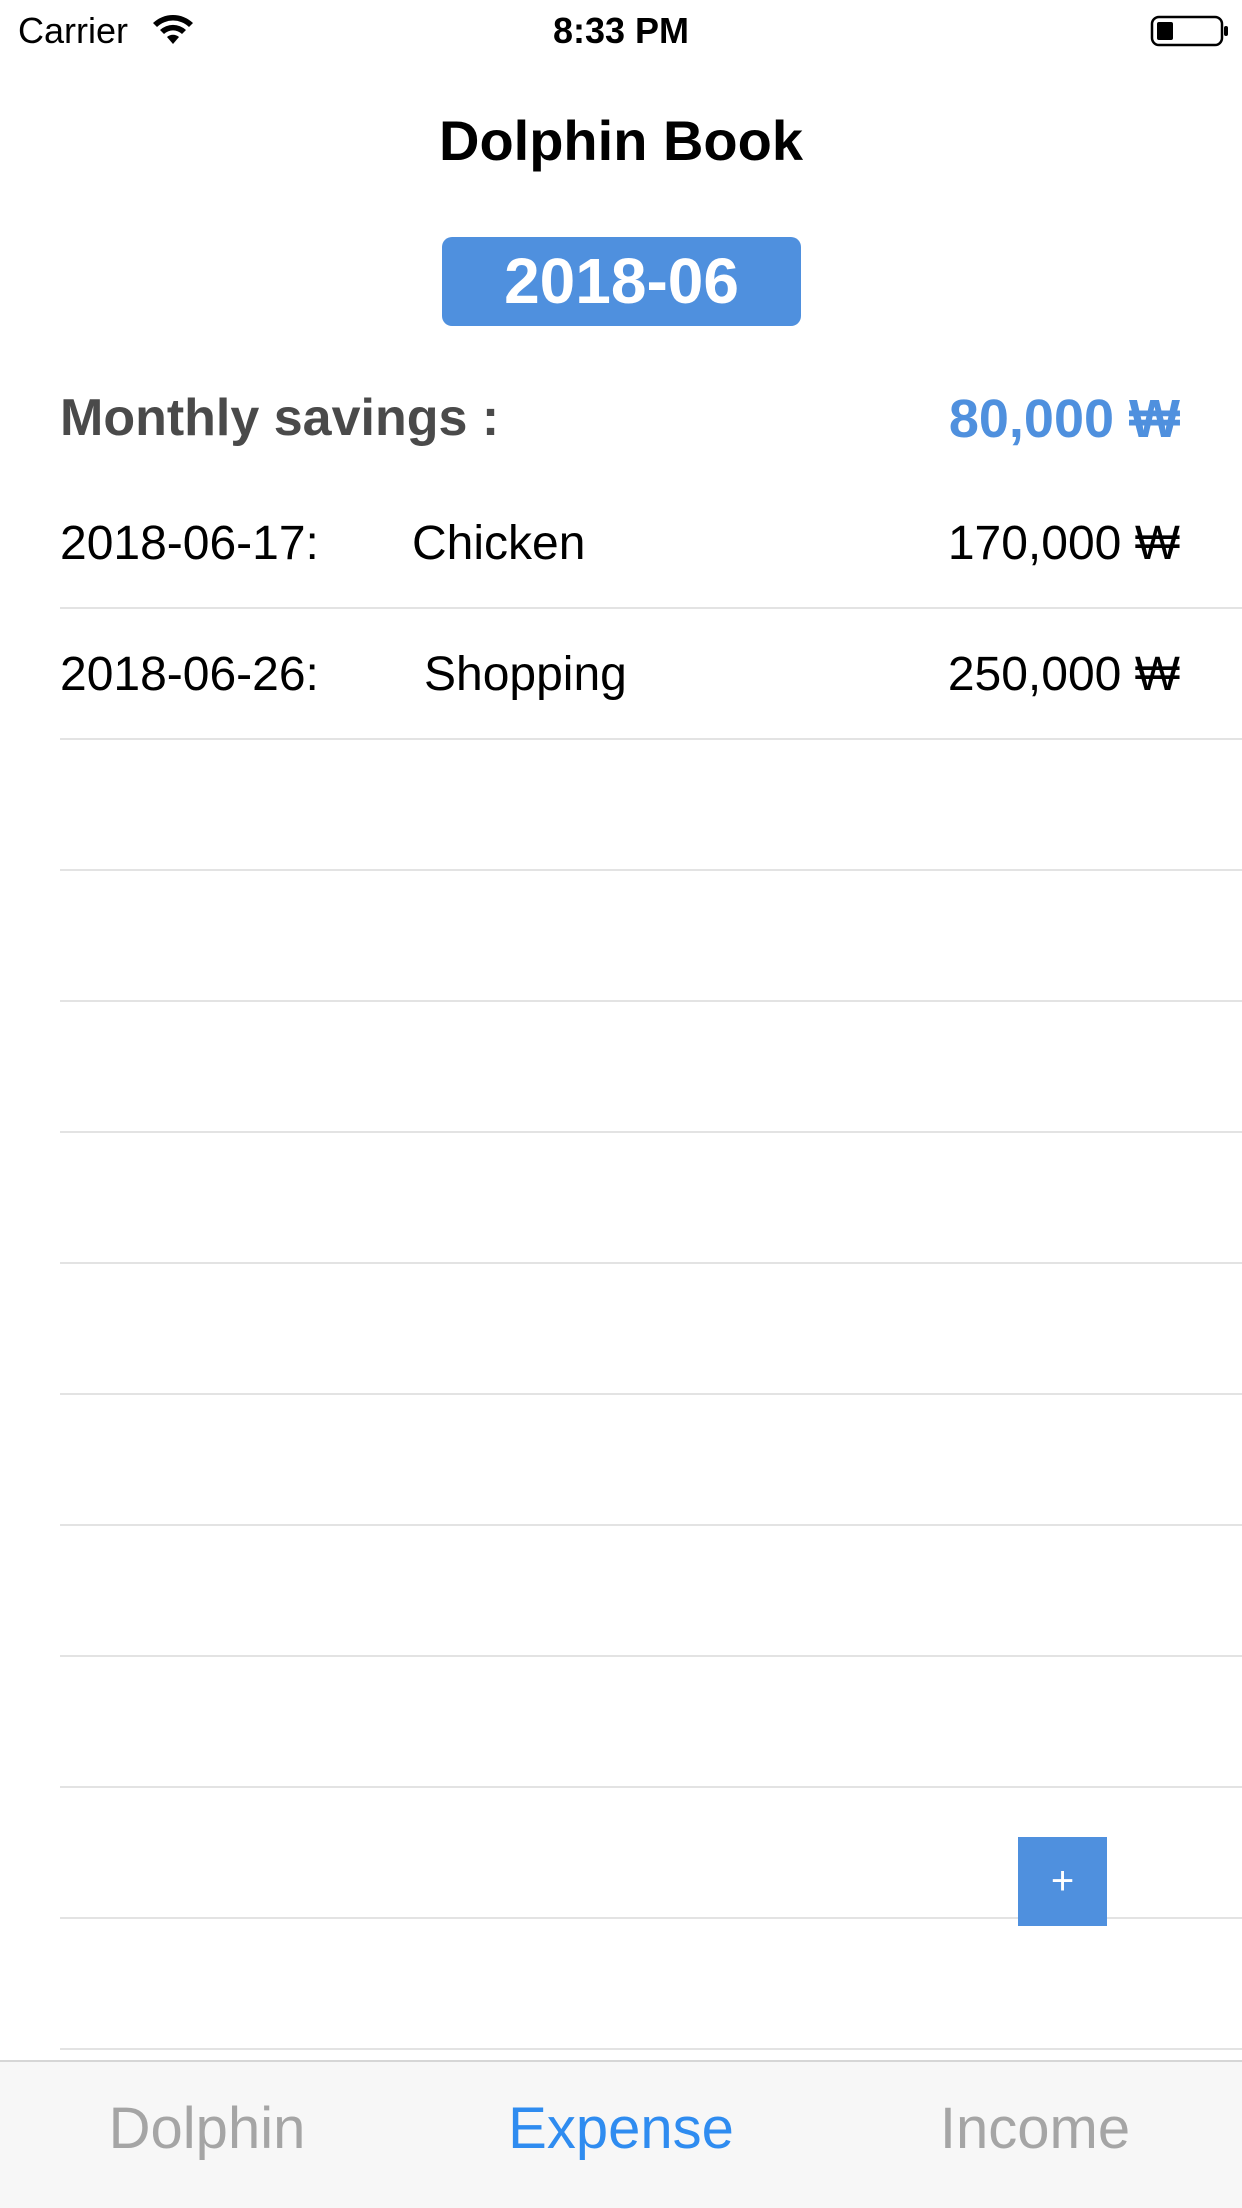 Image resolution: width=1242 pixels, height=2208 pixels. I want to click on expense-amount: 170,000 ₩, so click(1063, 543).